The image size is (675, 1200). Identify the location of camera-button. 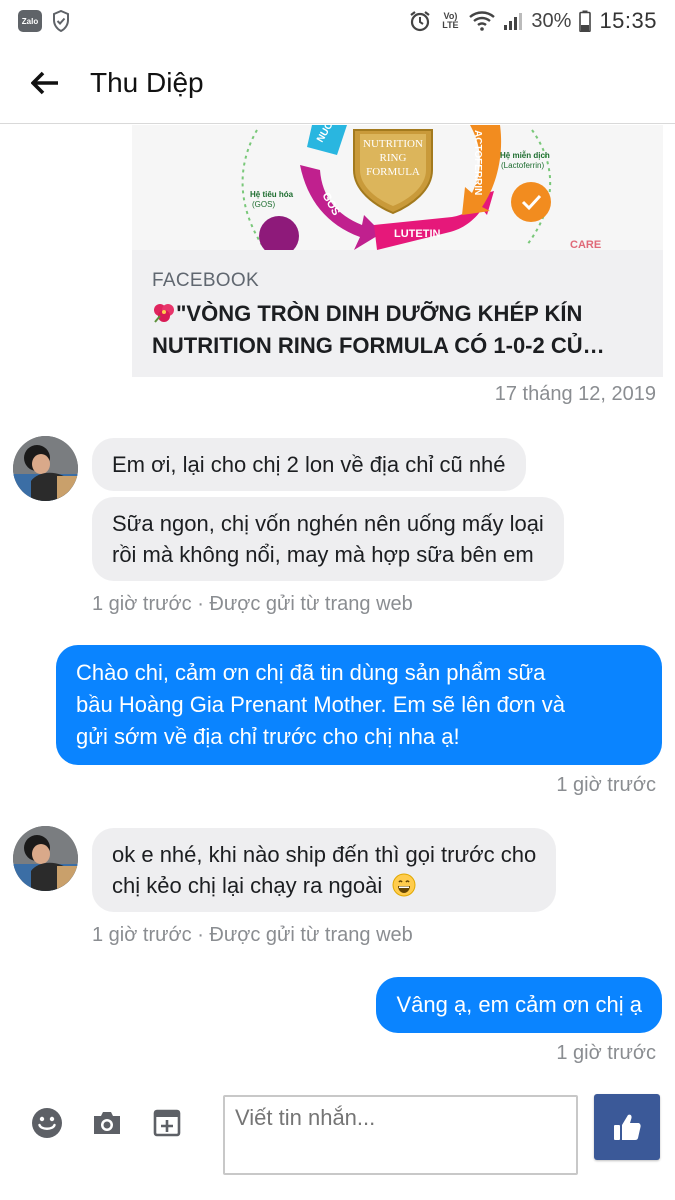
(107, 1123).